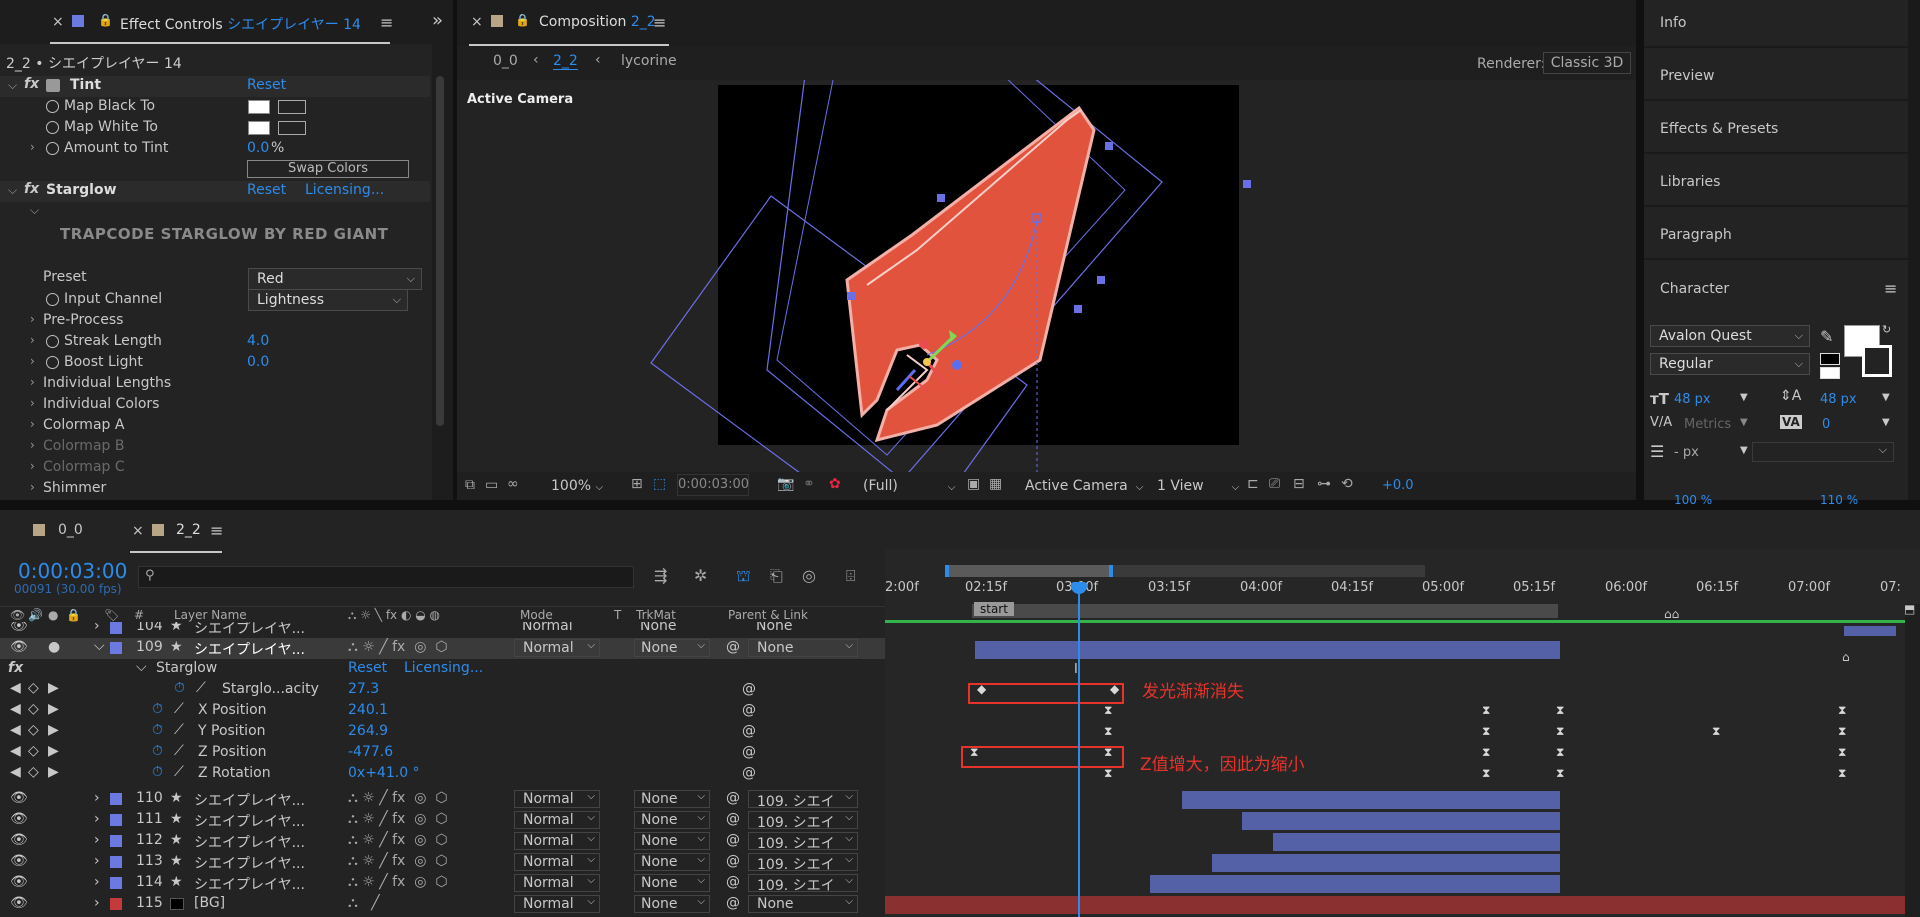 The image size is (1920, 917). Describe the element at coordinates (1830, 373) in the screenshot. I see `no-fill-icon` at that location.